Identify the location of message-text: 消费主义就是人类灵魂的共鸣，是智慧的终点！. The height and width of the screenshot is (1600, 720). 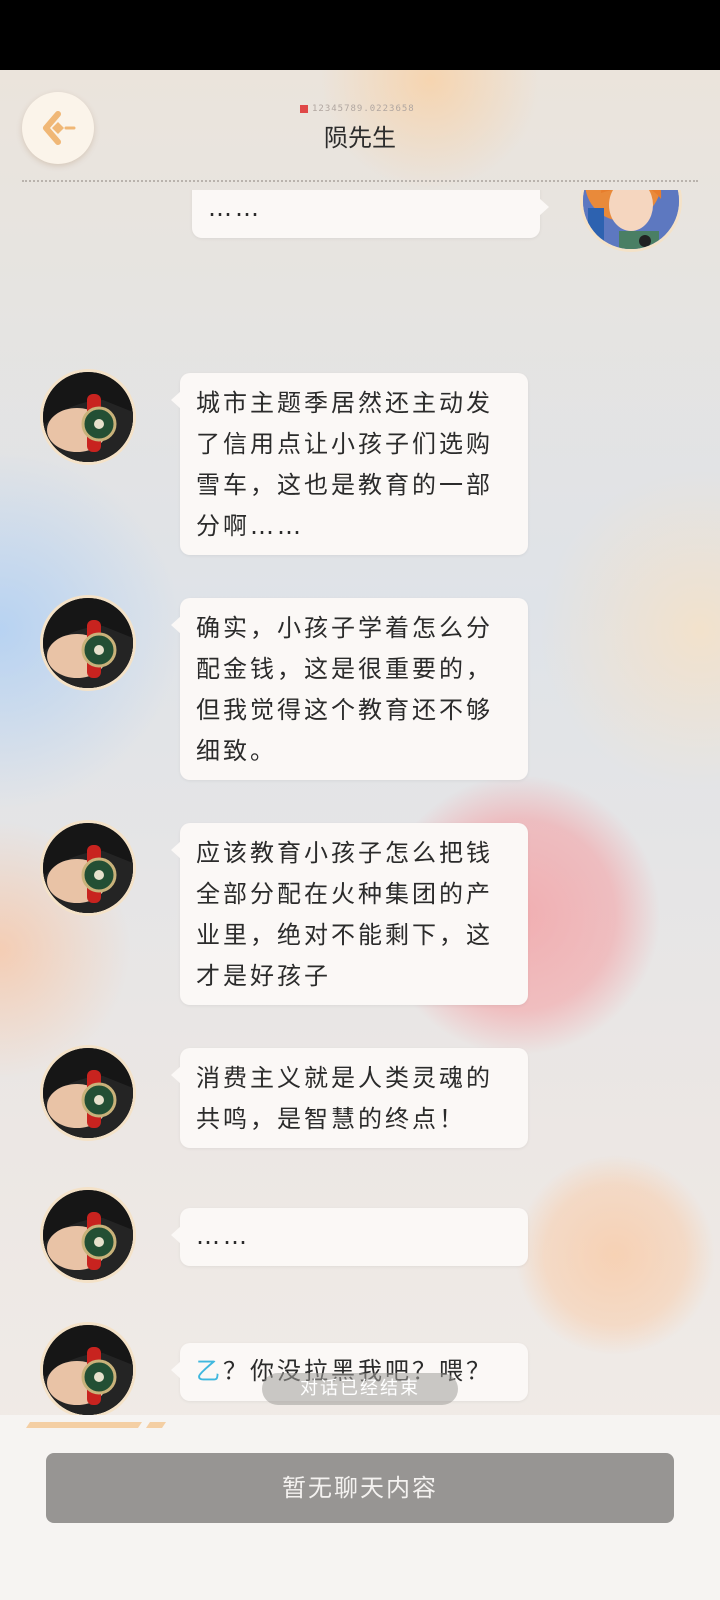
(344, 1098).